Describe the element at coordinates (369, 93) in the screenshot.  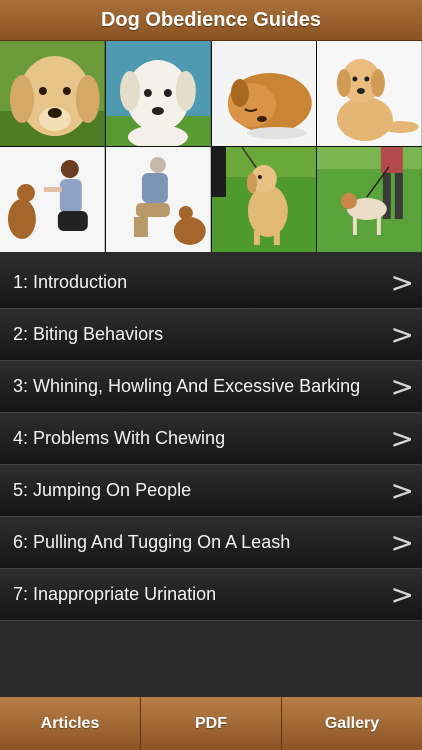
I see `dog-sitting-photo` at that location.